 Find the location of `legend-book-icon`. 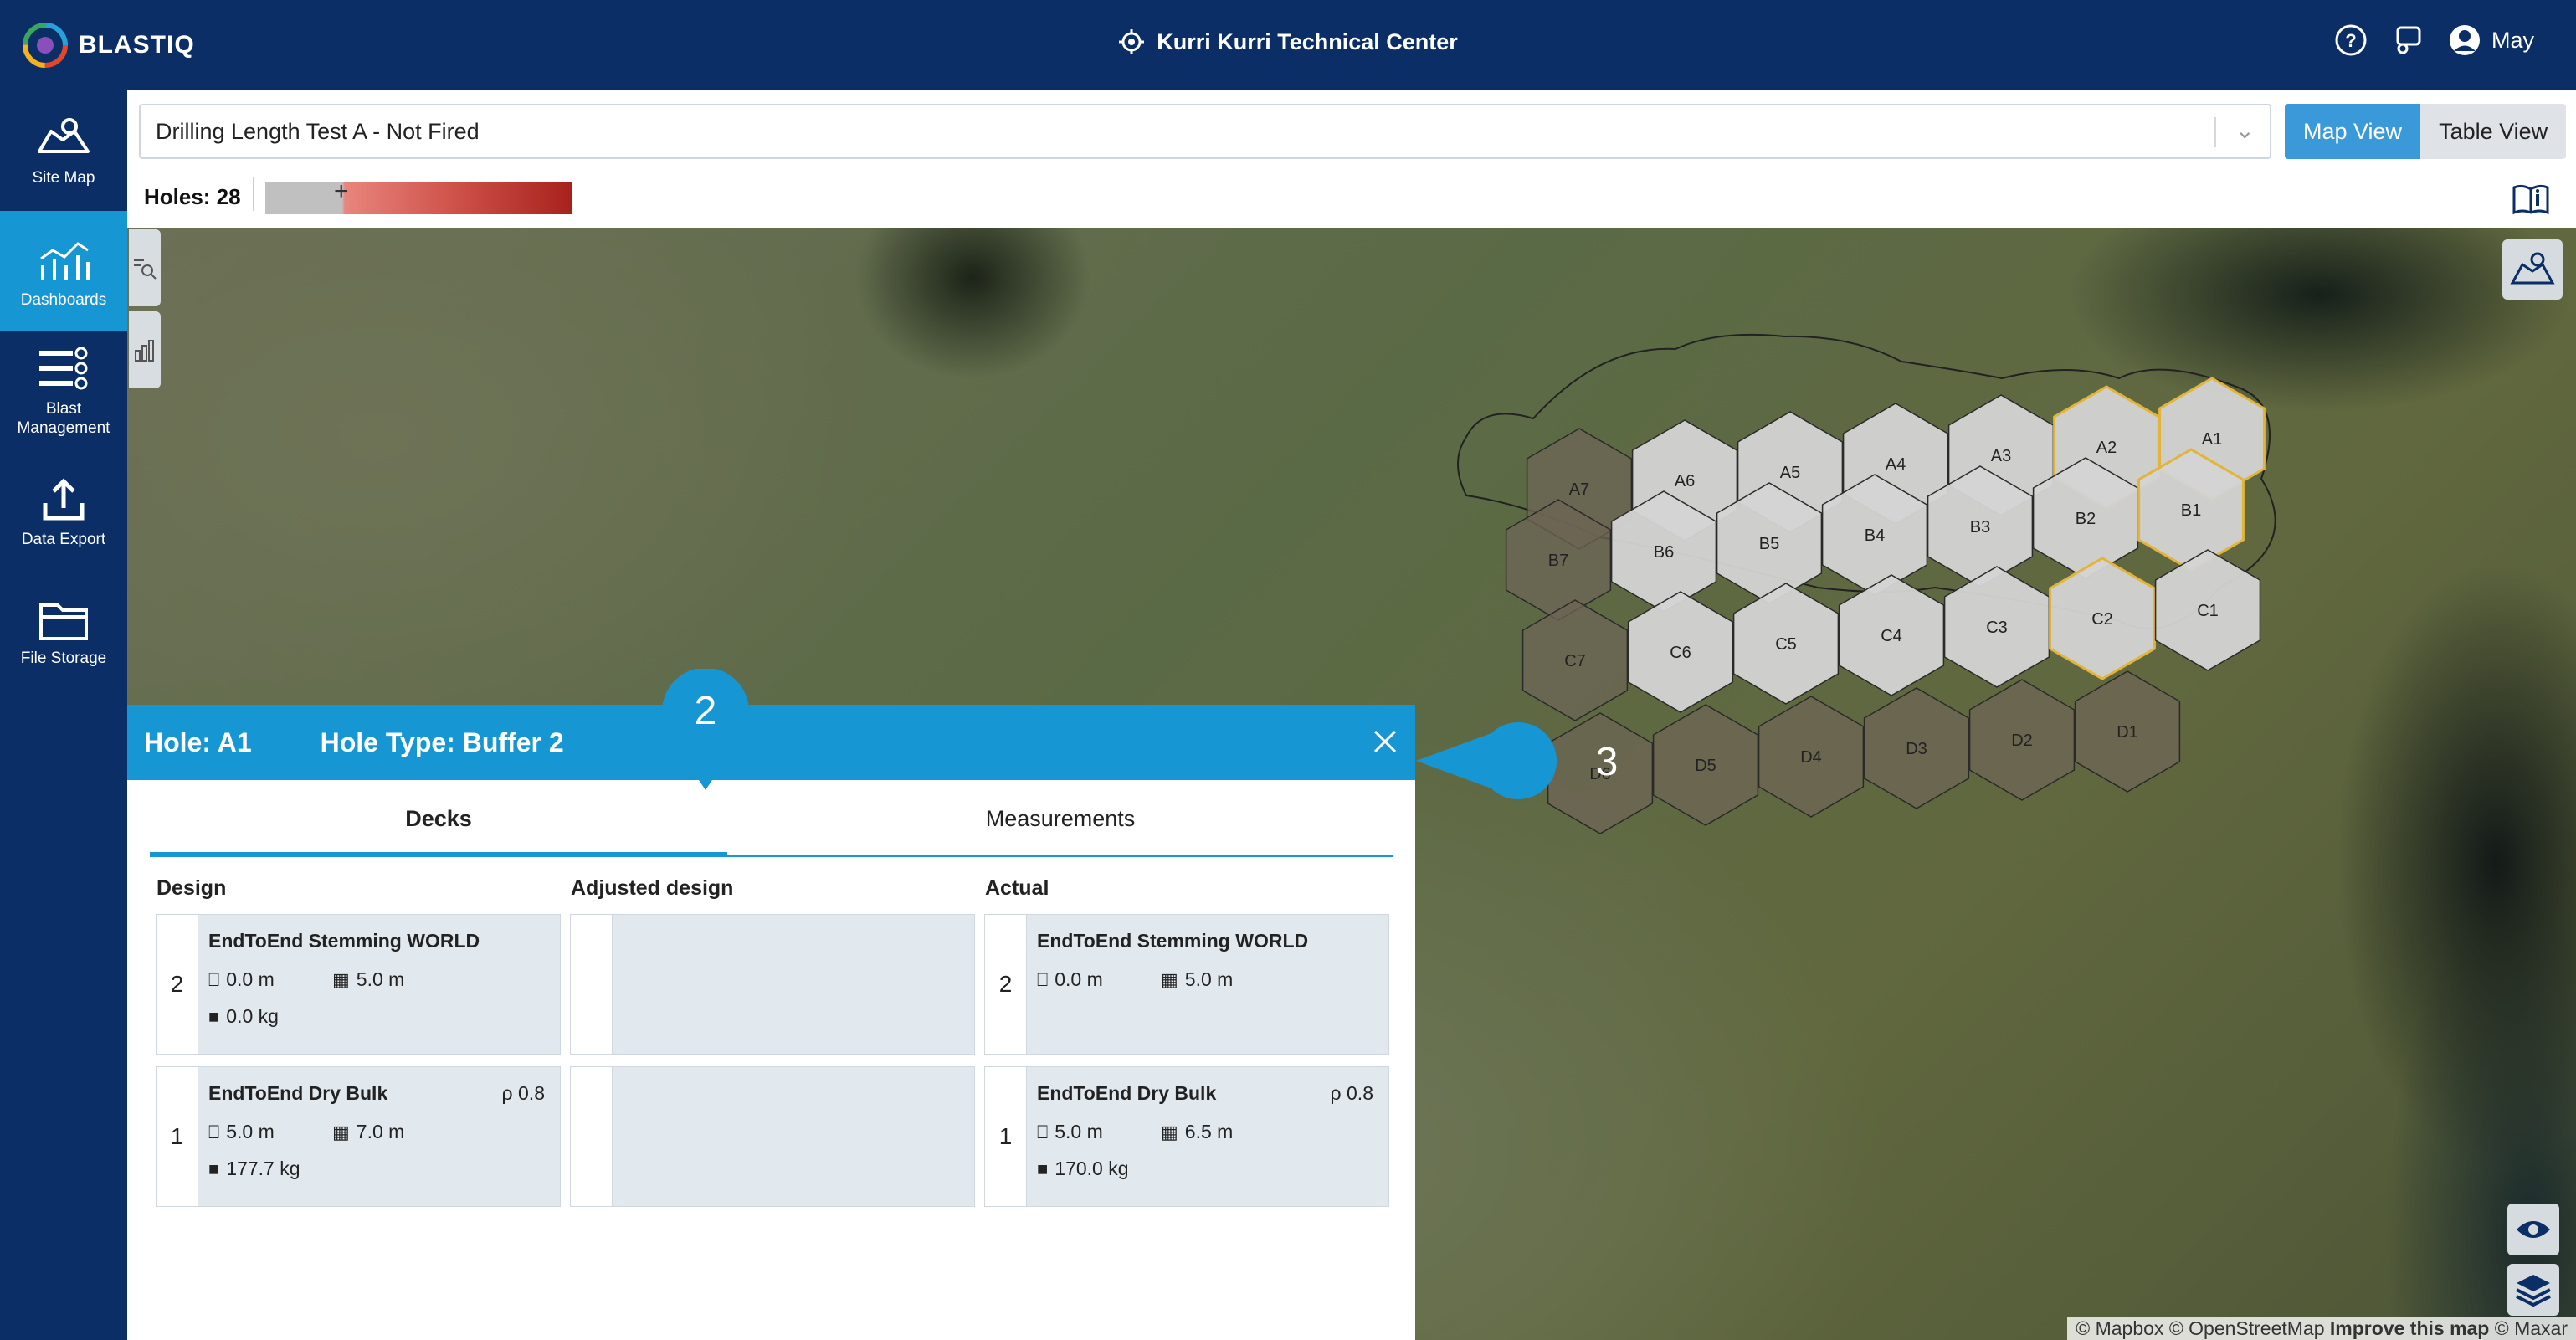

legend-book-icon is located at coordinates (2531, 199).